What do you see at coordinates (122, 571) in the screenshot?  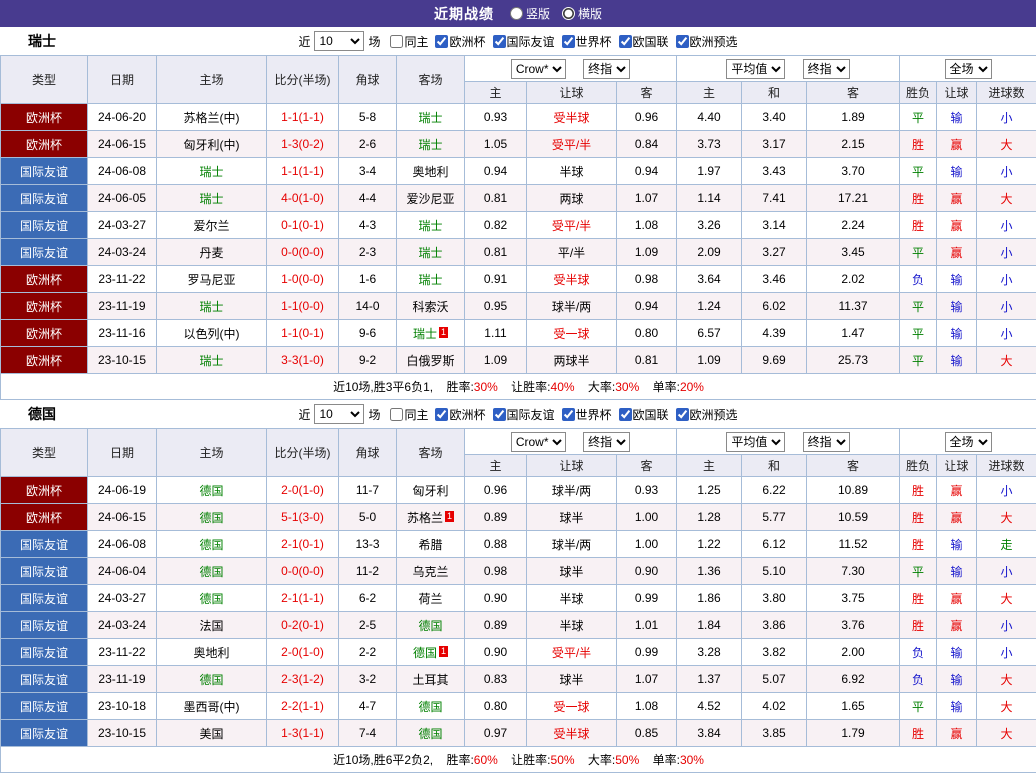 I see `date-cell: 24-06-04` at bounding box center [122, 571].